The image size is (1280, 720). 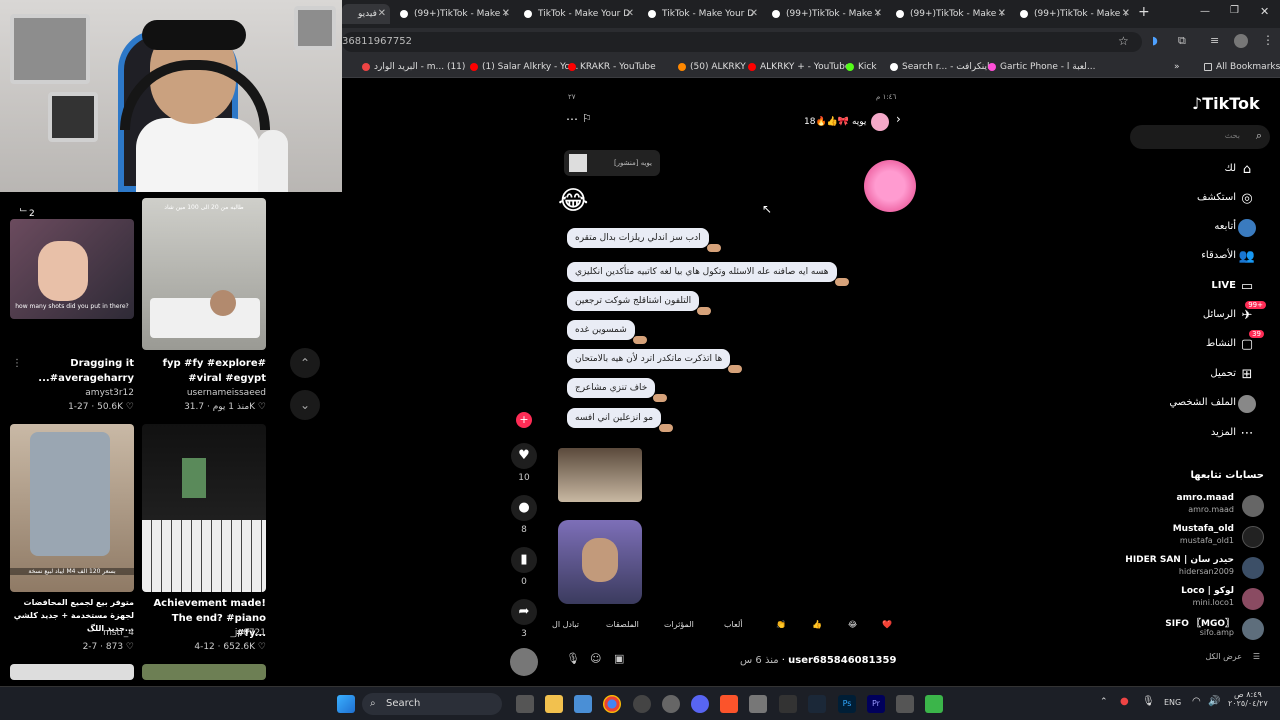 I want to click on following-item: amro.maad amro.maad, so click(x=1195, y=508).